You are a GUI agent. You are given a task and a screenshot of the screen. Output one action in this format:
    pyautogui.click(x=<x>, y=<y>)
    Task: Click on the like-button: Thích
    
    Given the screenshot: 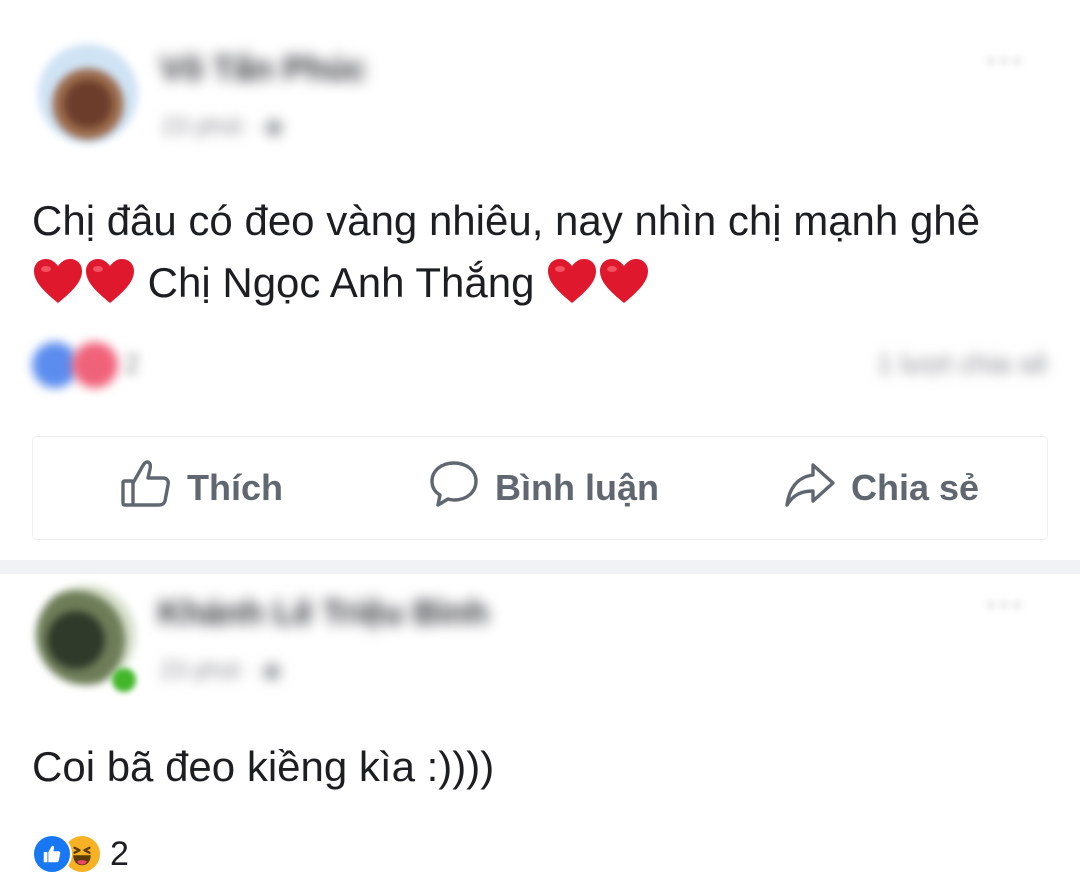 What is the action you would take?
    pyautogui.click(x=201, y=488)
    